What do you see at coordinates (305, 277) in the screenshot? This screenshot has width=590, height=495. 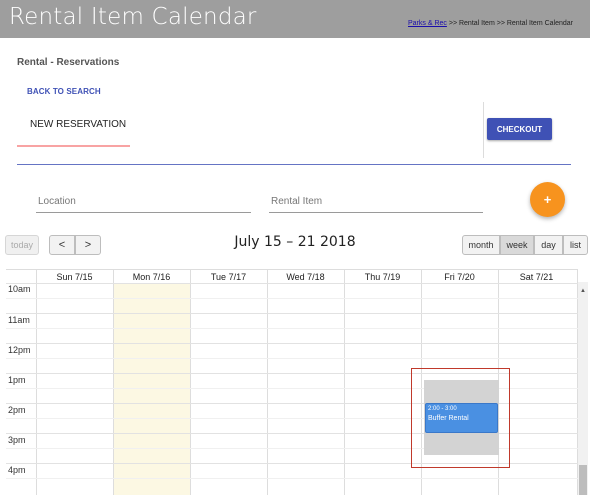 I see `day-header: Wed 7/18` at bounding box center [305, 277].